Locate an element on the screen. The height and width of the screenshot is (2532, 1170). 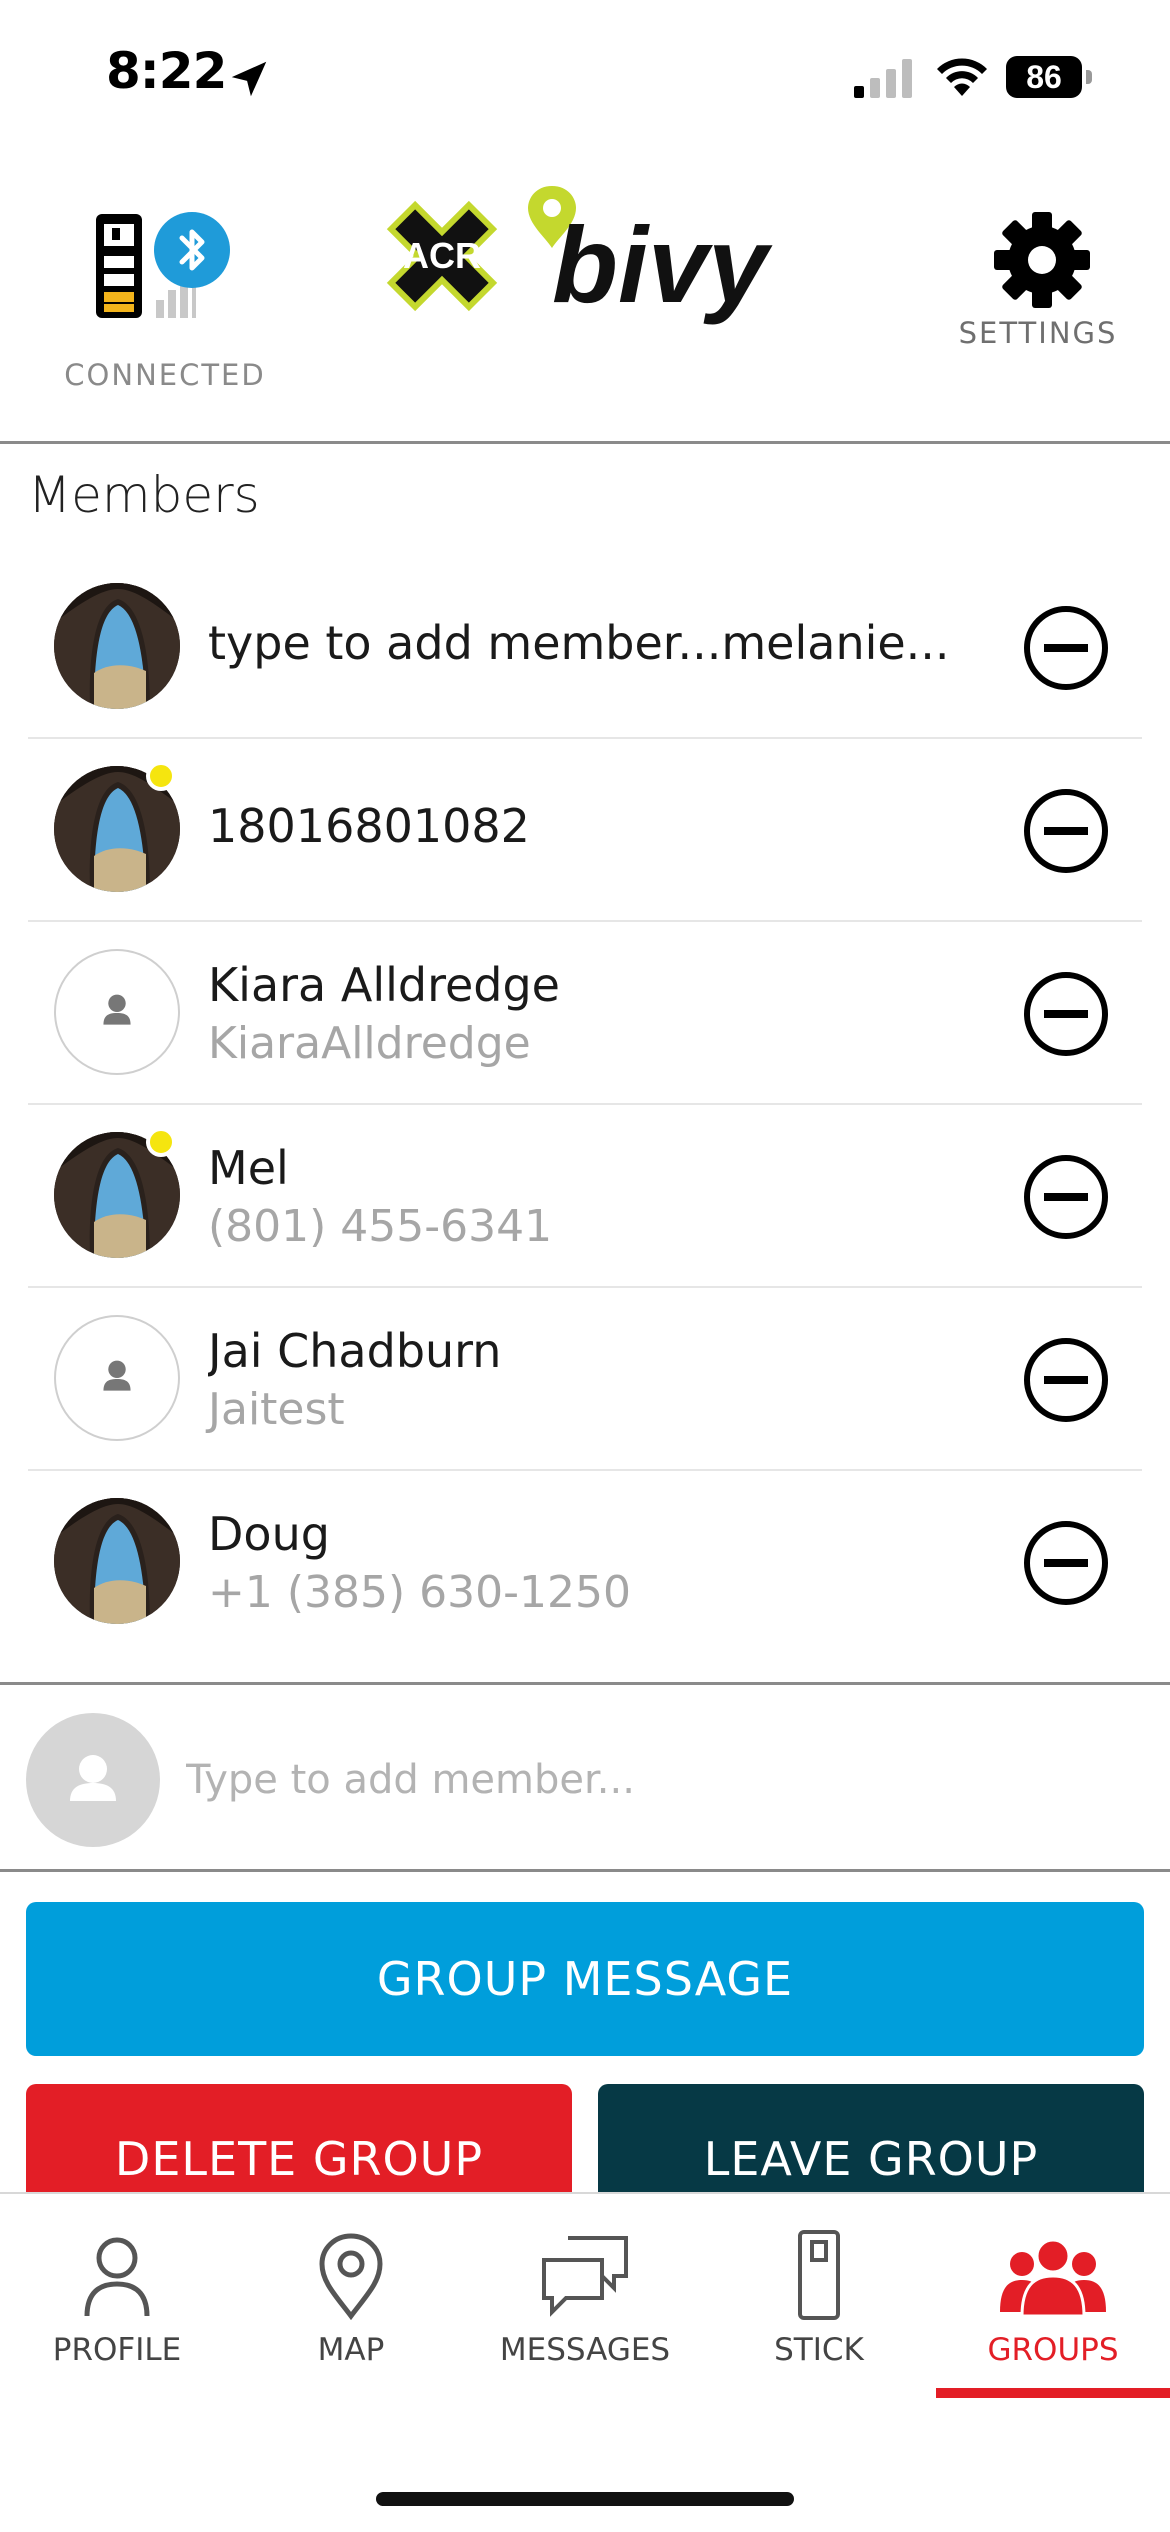
member-name: Doug is located at coordinates (269, 1534).